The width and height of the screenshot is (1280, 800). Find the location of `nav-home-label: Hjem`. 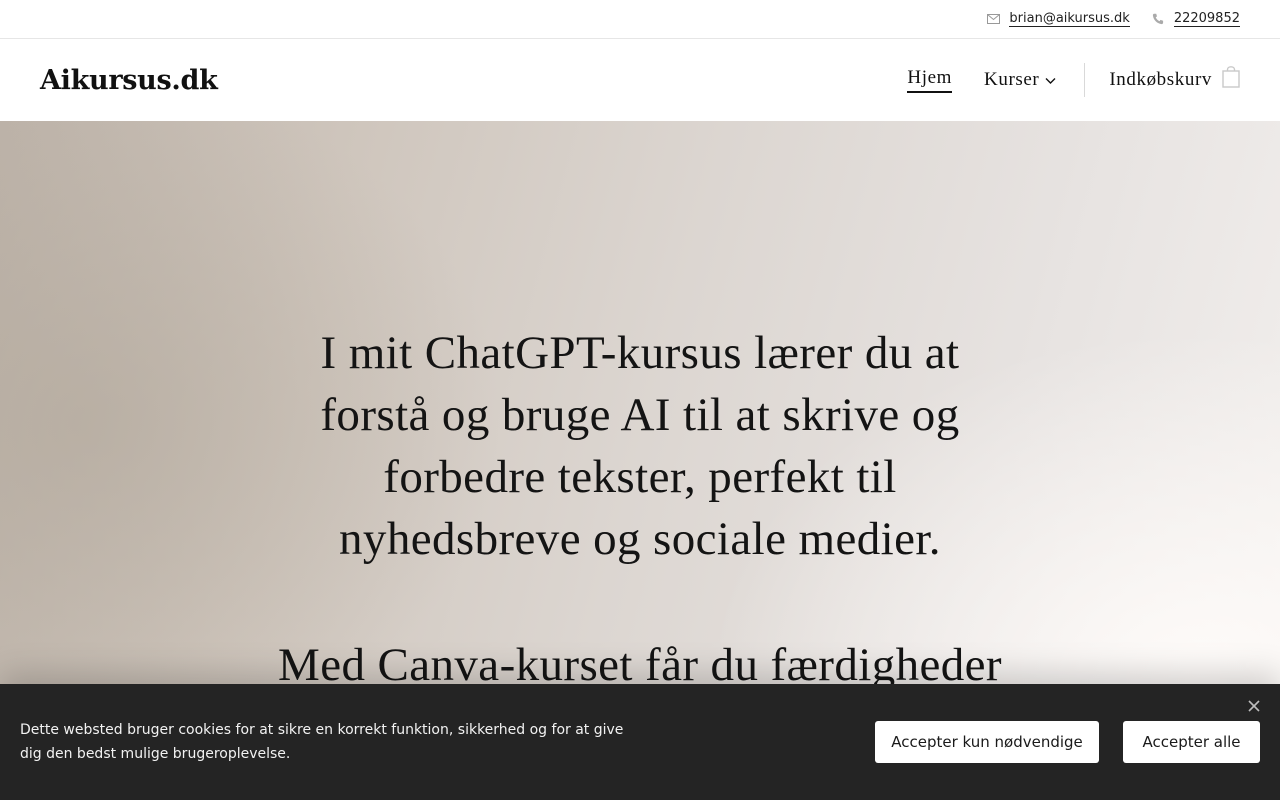

nav-home-label: Hjem is located at coordinates (930, 80).